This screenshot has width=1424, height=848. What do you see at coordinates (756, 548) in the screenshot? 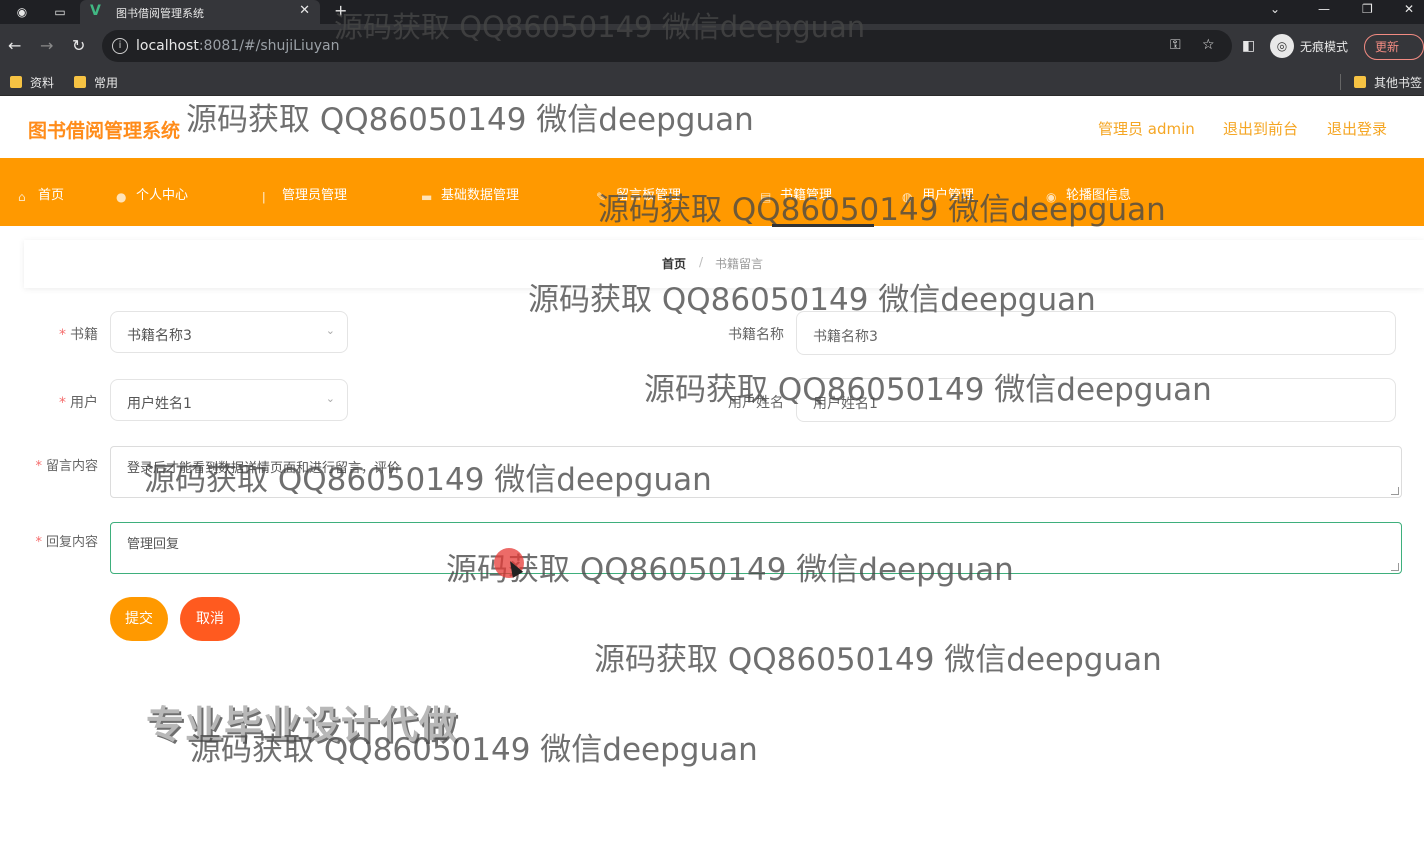
I see `reply-content-textarea: 管理回复` at bounding box center [756, 548].